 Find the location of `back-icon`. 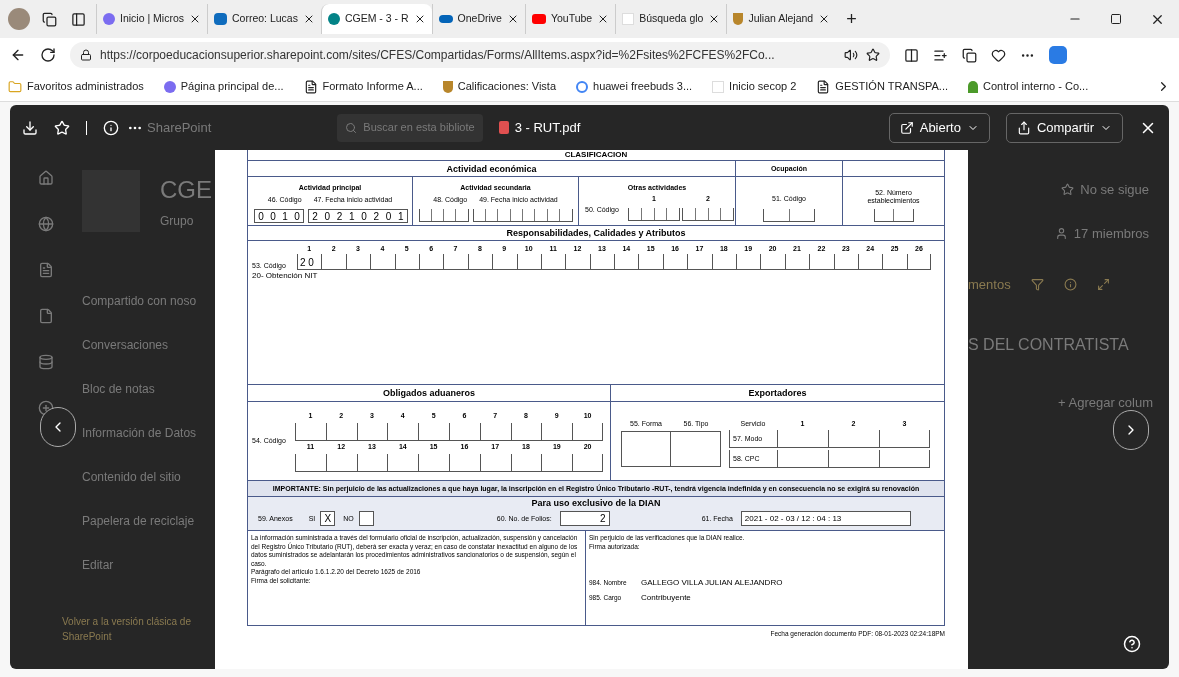

back-icon is located at coordinates (18, 55).